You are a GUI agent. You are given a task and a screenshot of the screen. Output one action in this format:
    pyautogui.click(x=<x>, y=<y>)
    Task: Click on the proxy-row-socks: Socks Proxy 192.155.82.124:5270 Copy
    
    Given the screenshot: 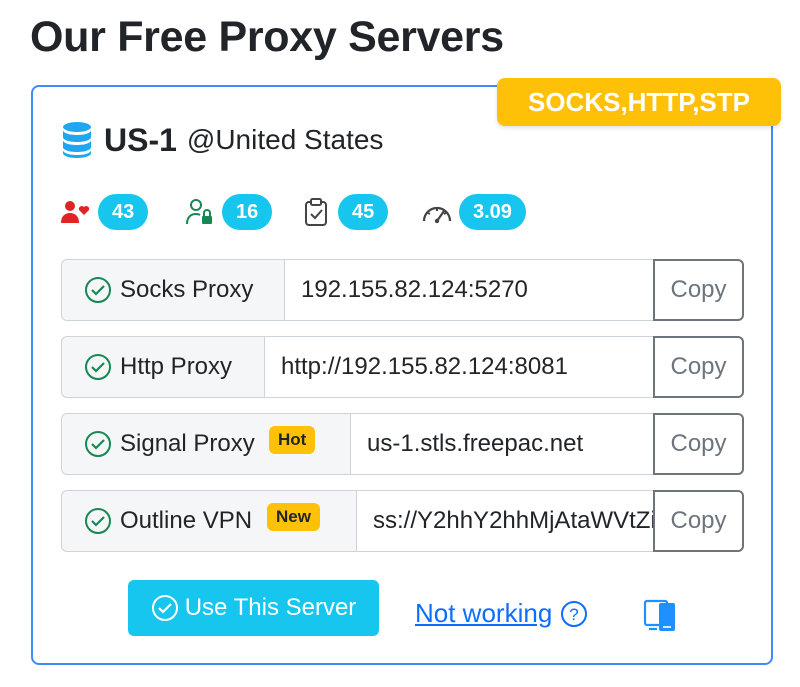 What is the action you would take?
    pyautogui.click(x=402, y=290)
    